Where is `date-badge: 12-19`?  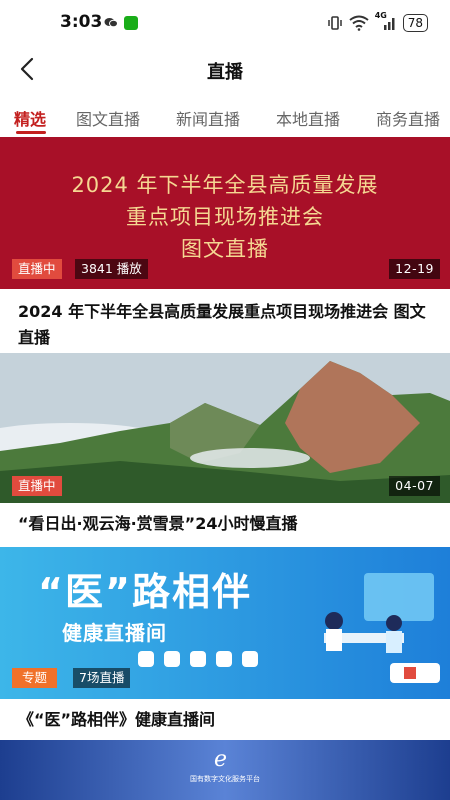 date-badge: 12-19 is located at coordinates (414, 269).